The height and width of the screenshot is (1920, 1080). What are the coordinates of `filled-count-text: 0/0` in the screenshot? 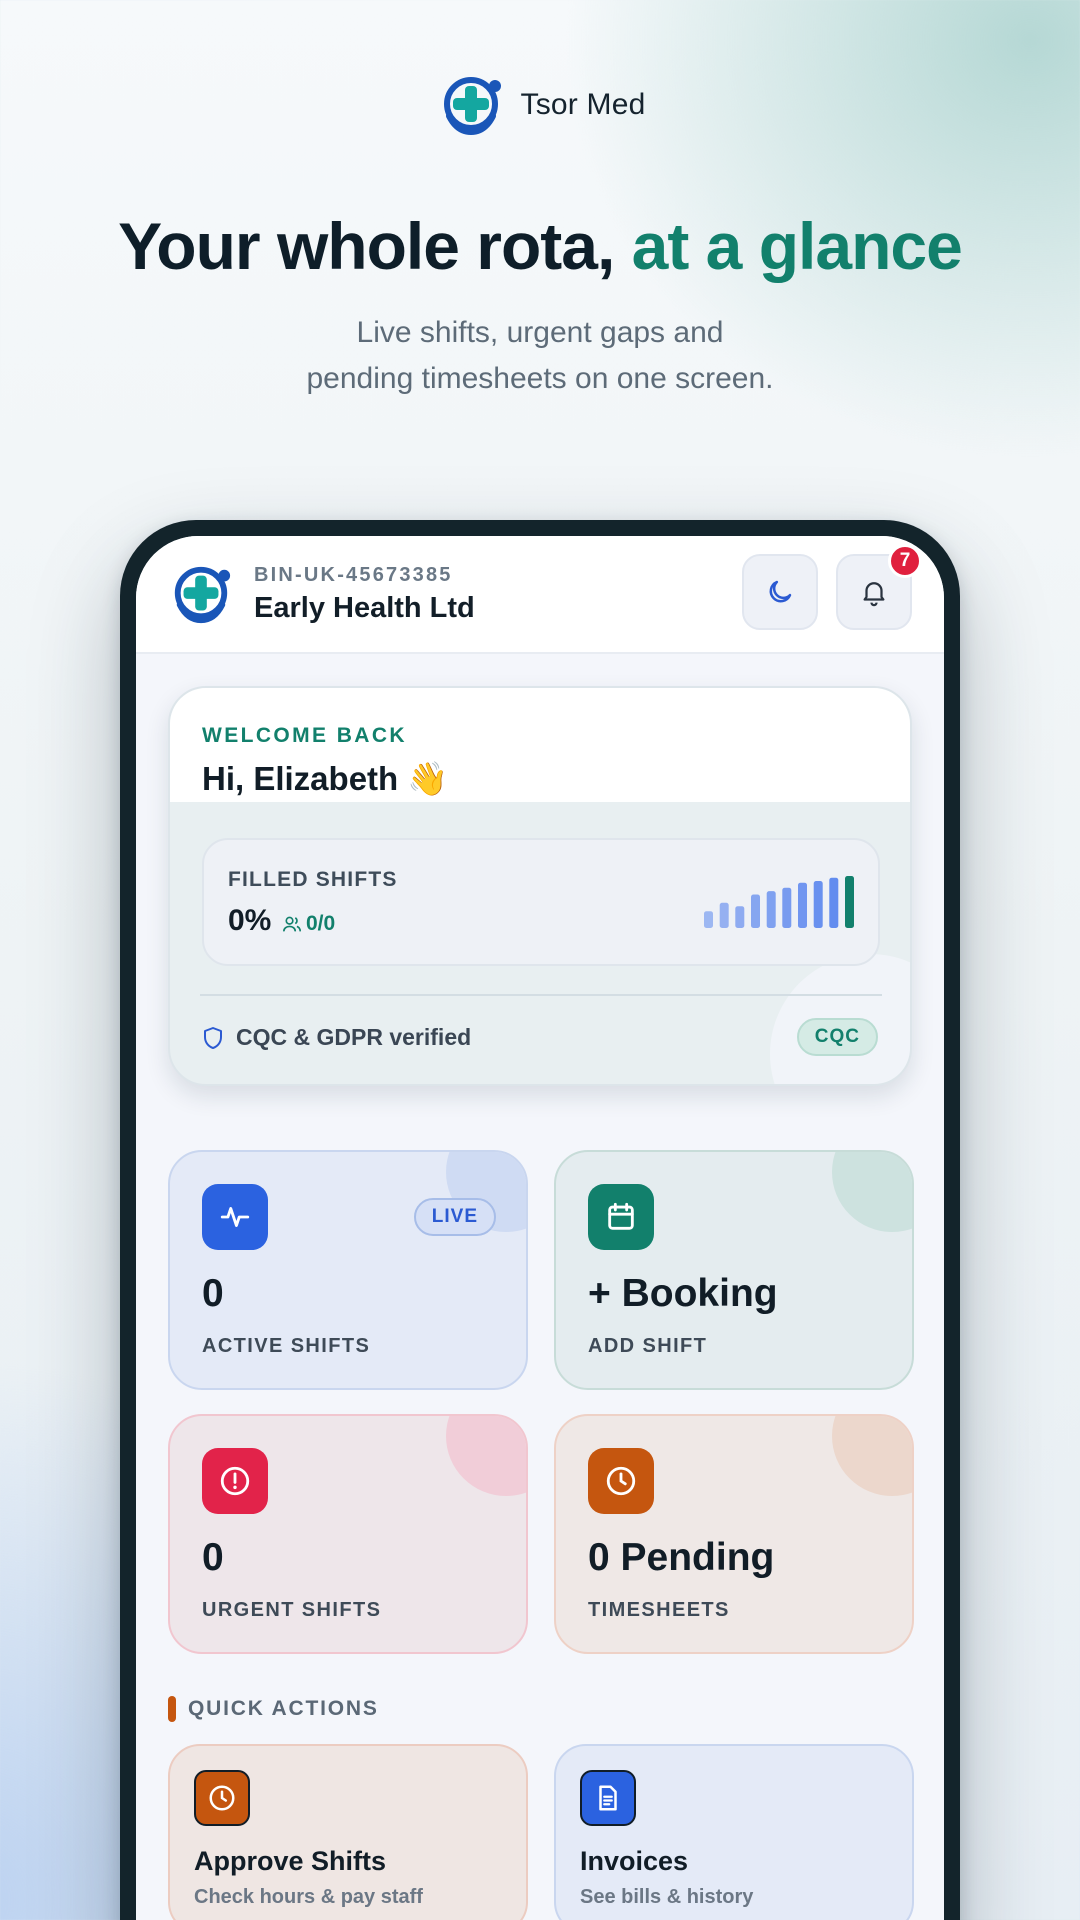 It's located at (321, 923).